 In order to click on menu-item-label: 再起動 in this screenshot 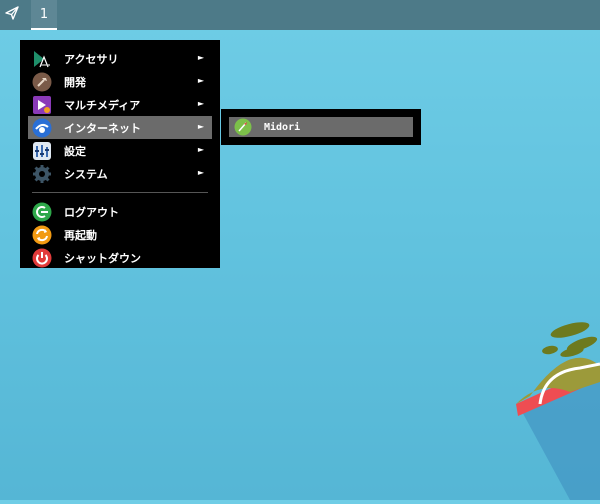, I will do `click(80, 235)`.